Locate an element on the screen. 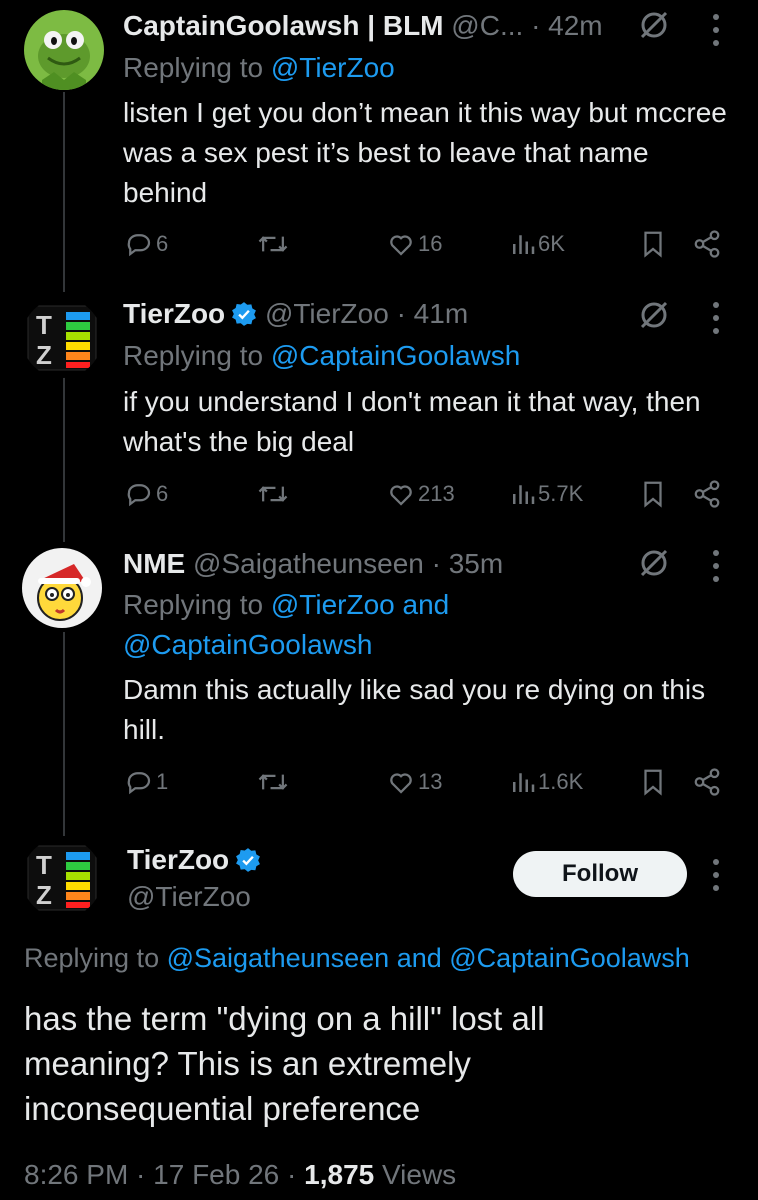 The height and width of the screenshot is (1200, 758). post-time: · 35m is located at coordinates (468, 563).